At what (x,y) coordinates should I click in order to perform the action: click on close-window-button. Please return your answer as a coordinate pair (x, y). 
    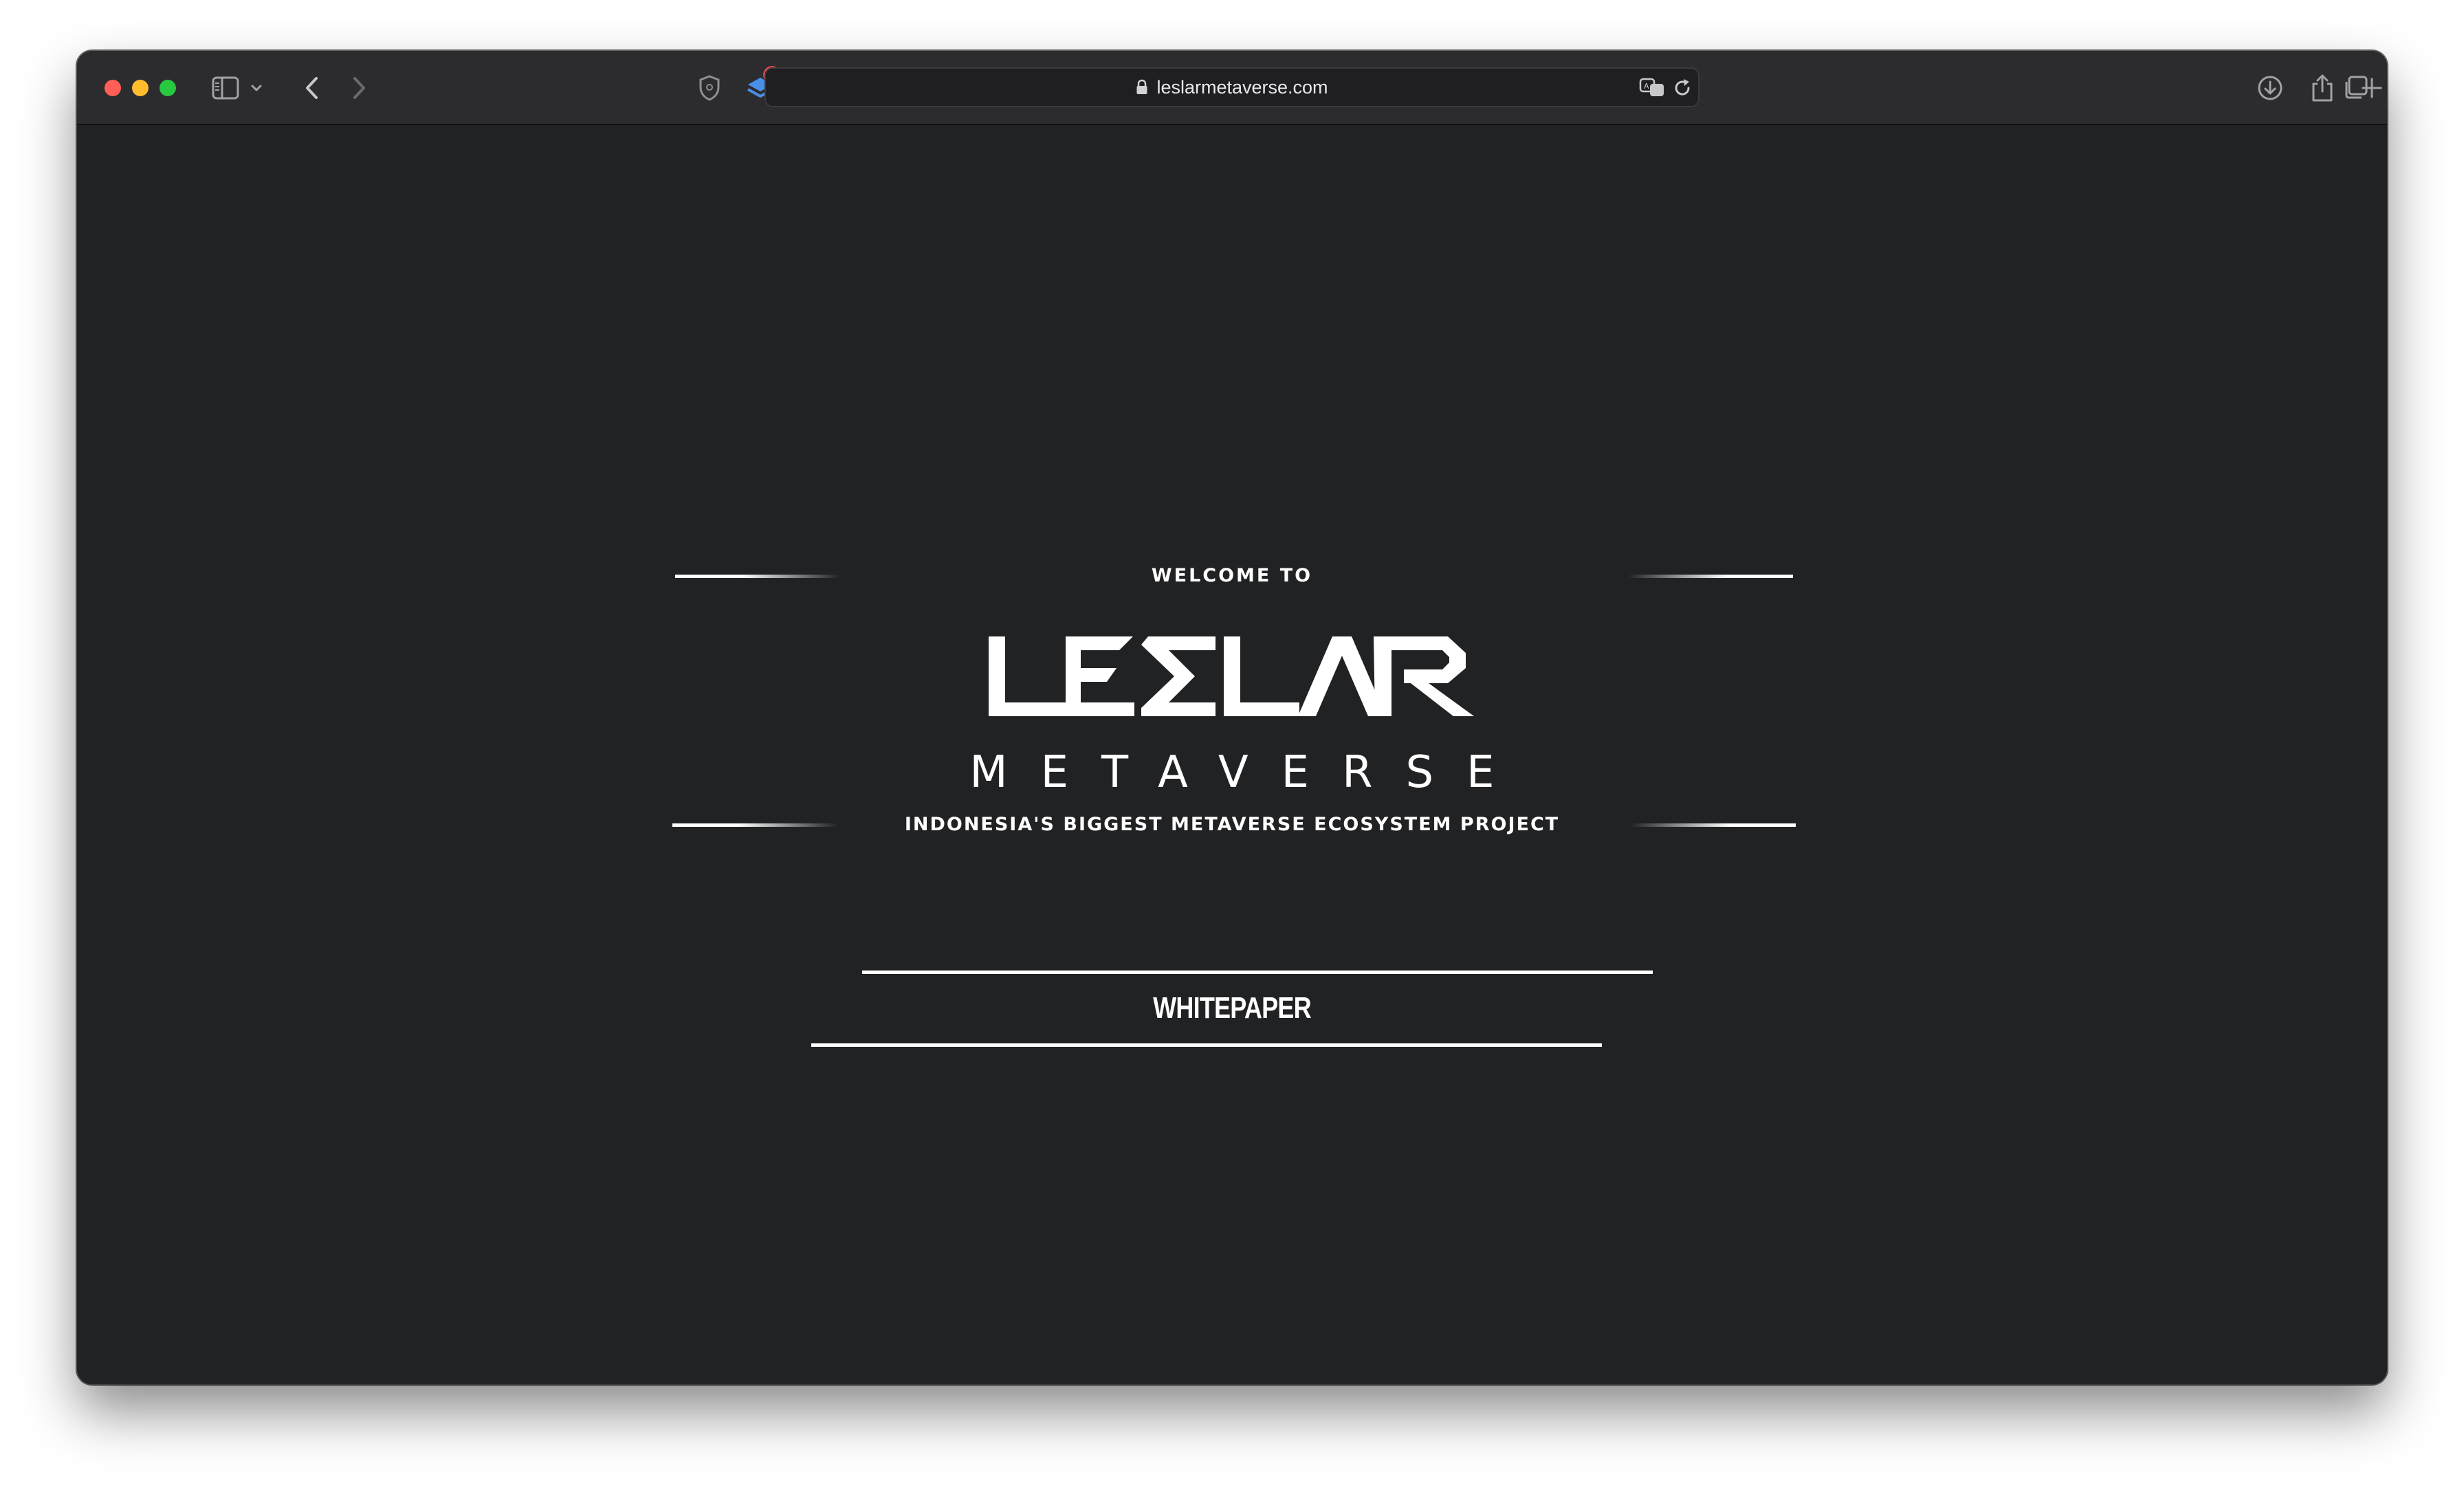
    Looking at the image, I should click on (113, 88).